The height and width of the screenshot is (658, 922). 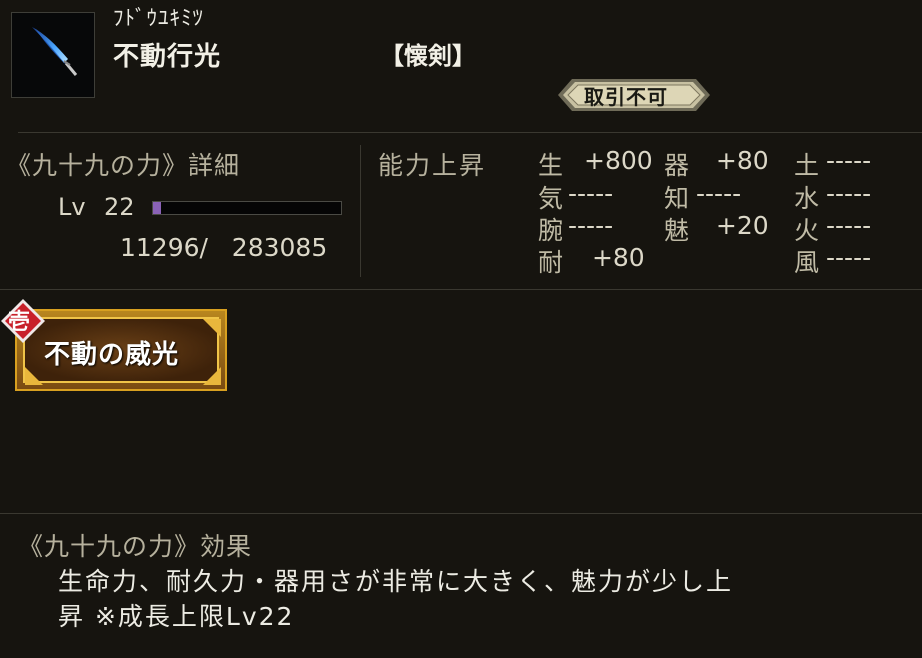 I want to click on level-label: Lv, so click(x=72, y=207).